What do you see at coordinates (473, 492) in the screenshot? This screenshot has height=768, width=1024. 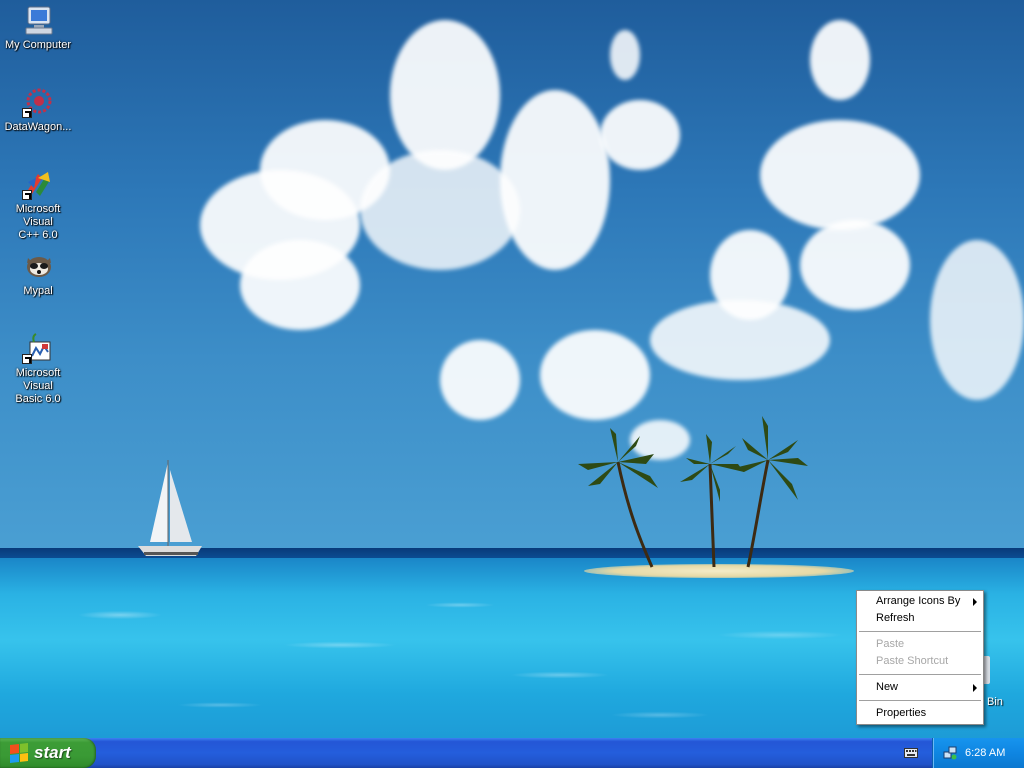 I see `wallpaper-scenery` at bounding box center [473, 492].